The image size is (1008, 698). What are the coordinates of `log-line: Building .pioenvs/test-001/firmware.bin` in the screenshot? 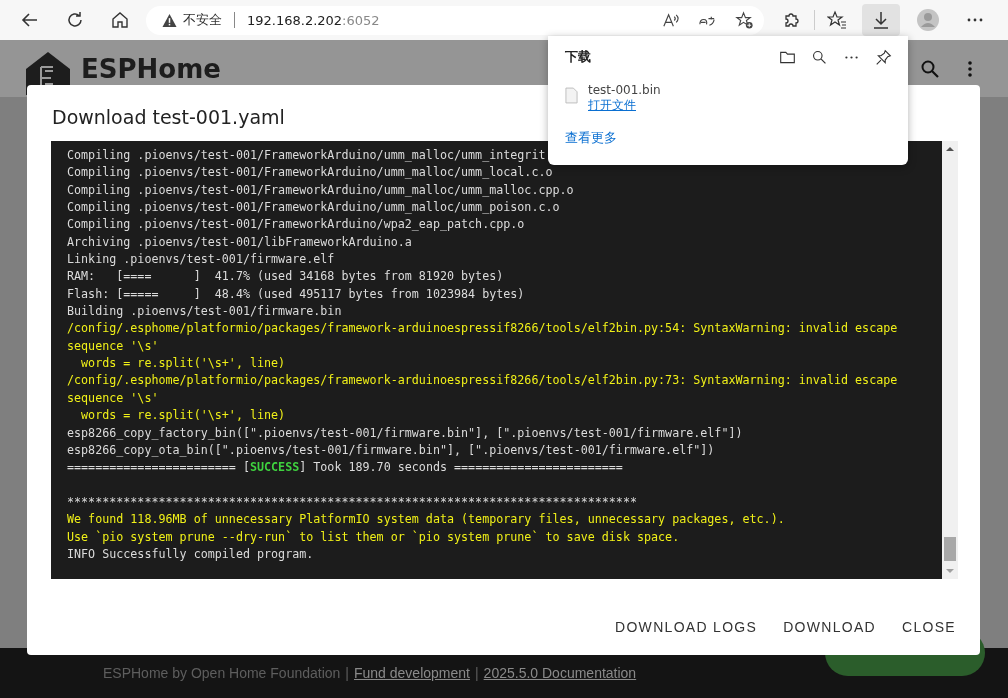 It's located at (204, 311).